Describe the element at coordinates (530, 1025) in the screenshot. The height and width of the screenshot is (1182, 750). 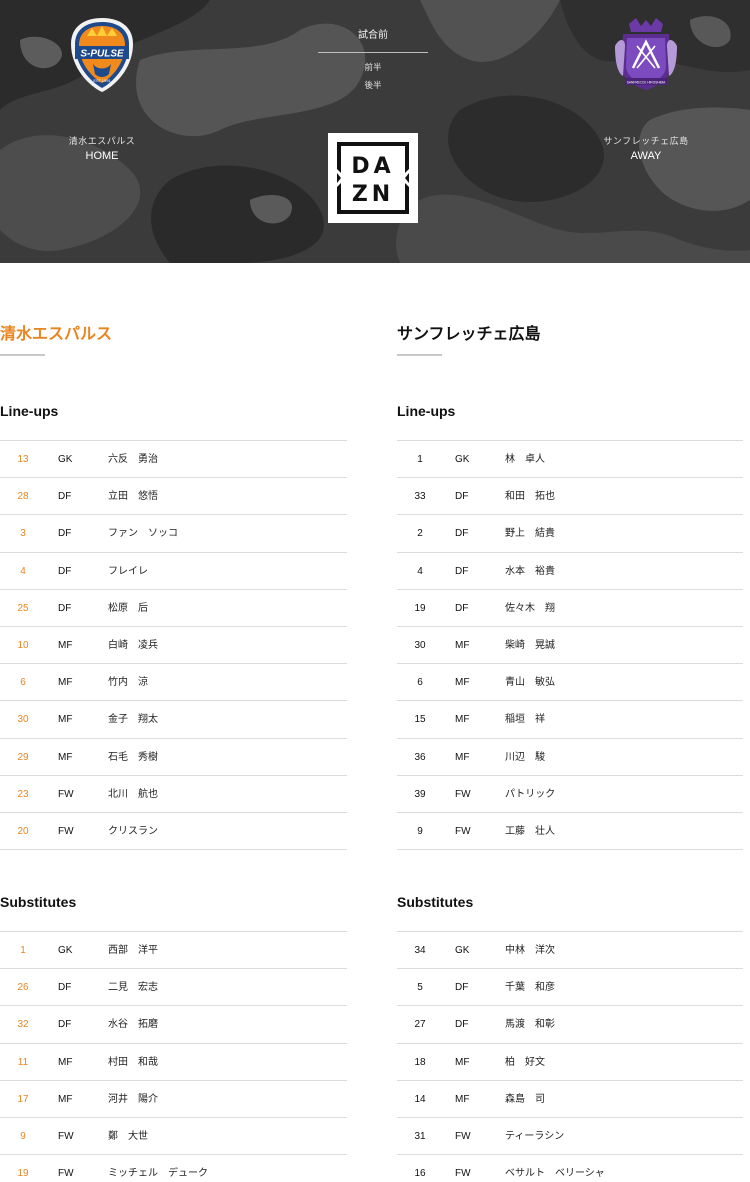
I see `player-name: 馬渡 和彰` at that location.